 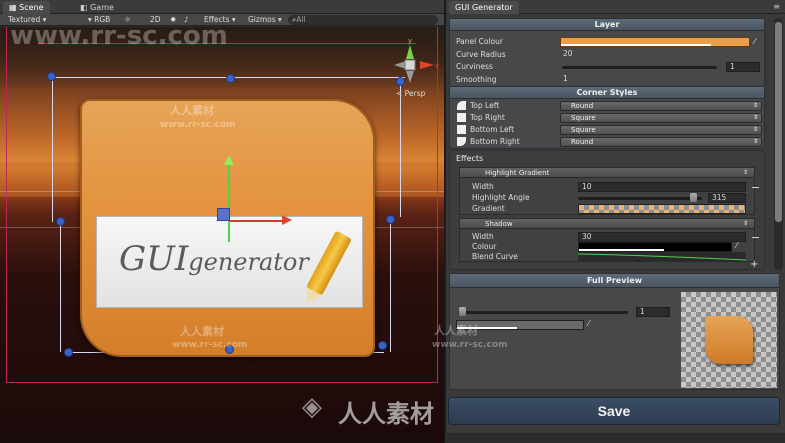 I want to click on gizmo-center-cube, so click(x=410, y=65).